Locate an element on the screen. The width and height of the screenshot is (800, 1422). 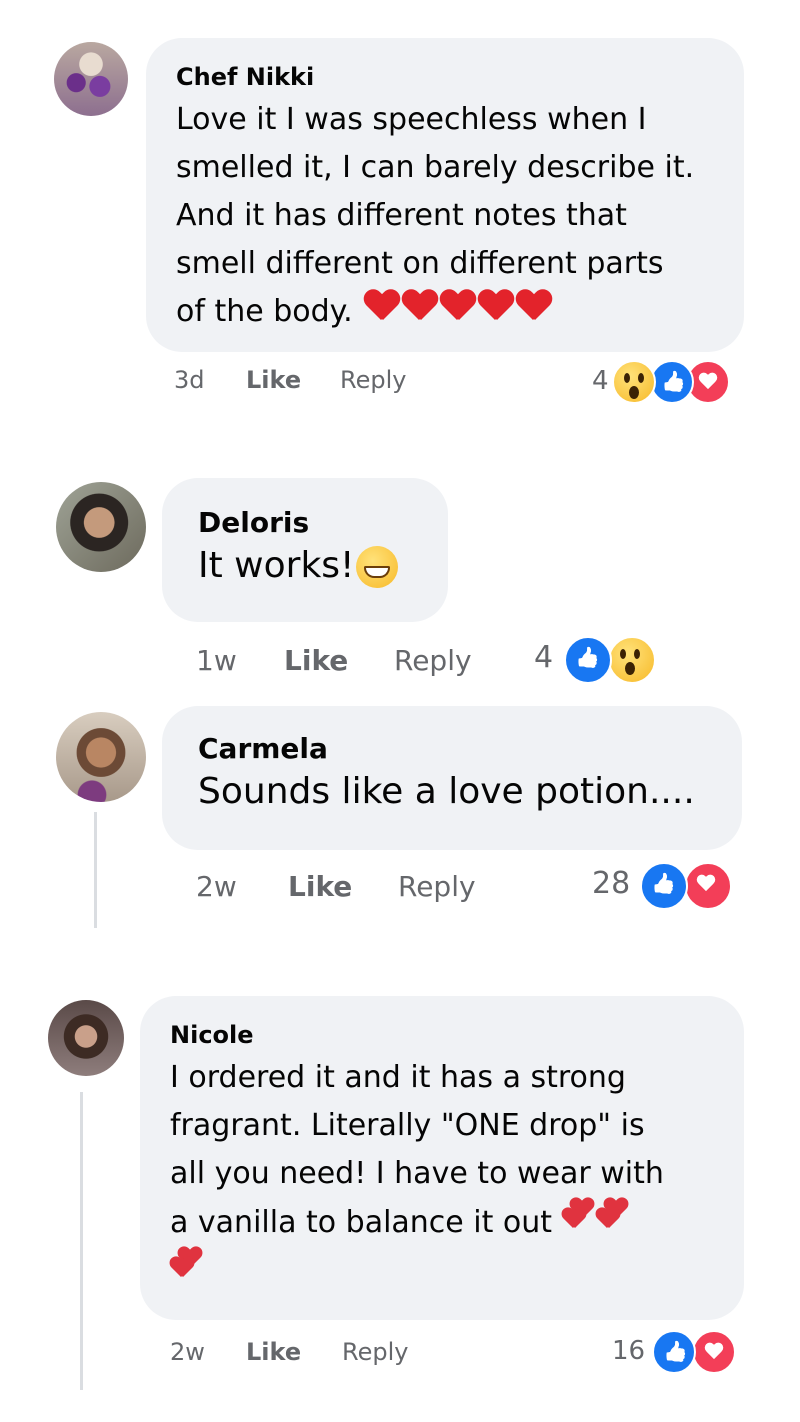
comment-bubble: Deloris It works! is located at coordinates (305, 550).